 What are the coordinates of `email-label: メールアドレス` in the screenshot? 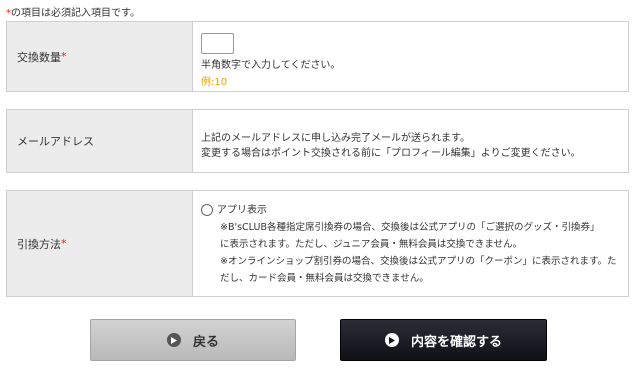 It's located at (55, 141).